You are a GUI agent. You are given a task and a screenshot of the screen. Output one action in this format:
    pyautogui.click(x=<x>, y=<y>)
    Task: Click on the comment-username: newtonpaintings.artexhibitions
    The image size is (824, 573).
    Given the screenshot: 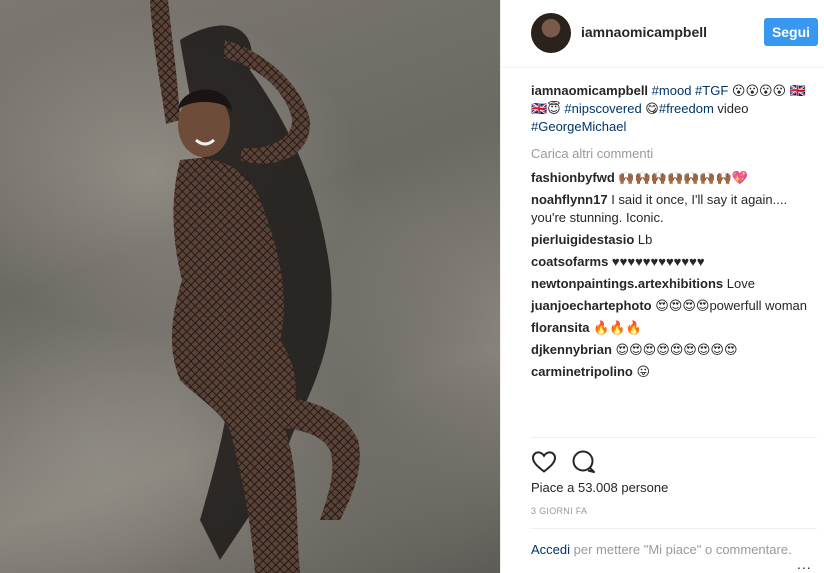 What is the action you would take?
    pyautogui.click(x=627, y=283)
    